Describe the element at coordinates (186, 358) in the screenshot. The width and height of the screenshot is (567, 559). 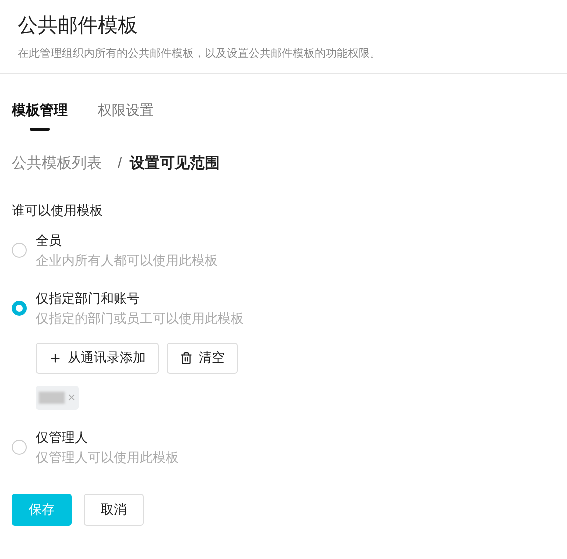
I see `trash-icon` at that location.